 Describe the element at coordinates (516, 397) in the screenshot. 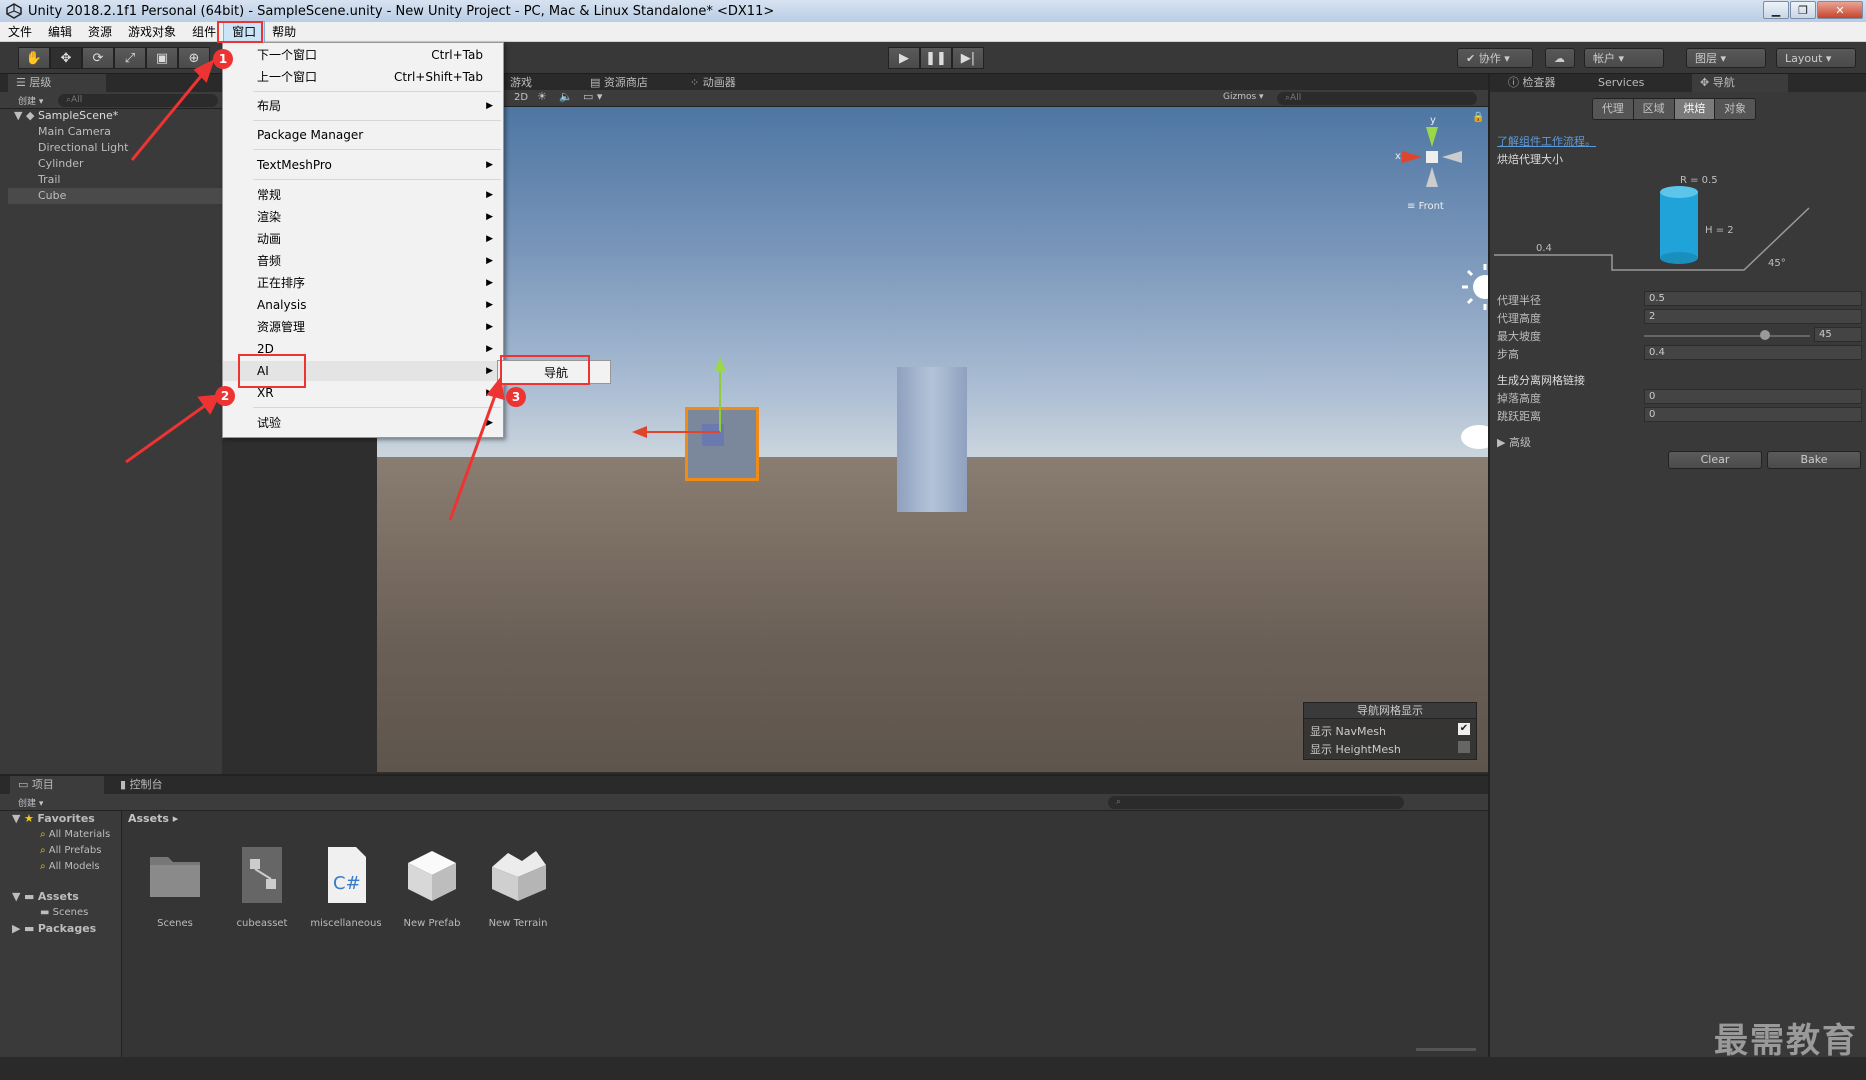

I see `annotation-step-3: 3` at that location.